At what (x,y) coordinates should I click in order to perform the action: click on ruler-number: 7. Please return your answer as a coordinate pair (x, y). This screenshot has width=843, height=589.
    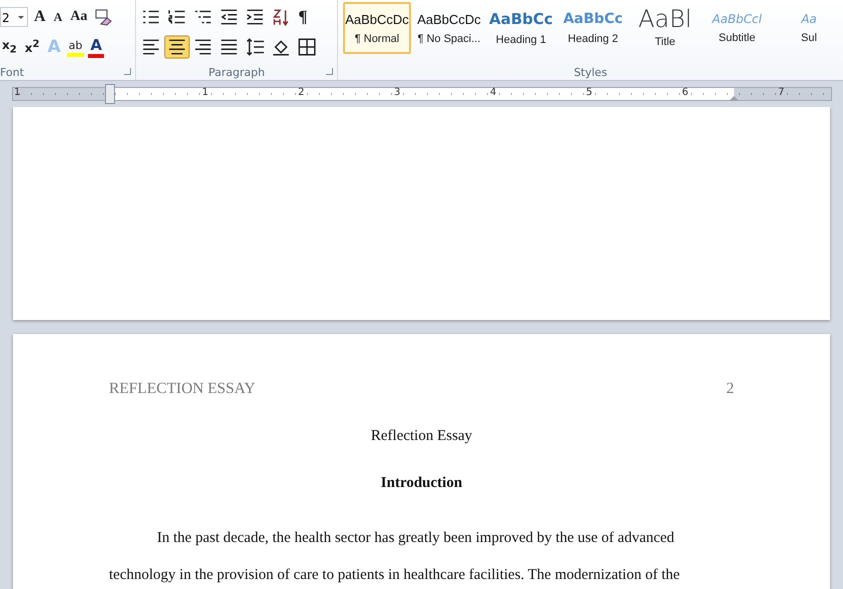
    Looking at the image, I should click on (781, 93).